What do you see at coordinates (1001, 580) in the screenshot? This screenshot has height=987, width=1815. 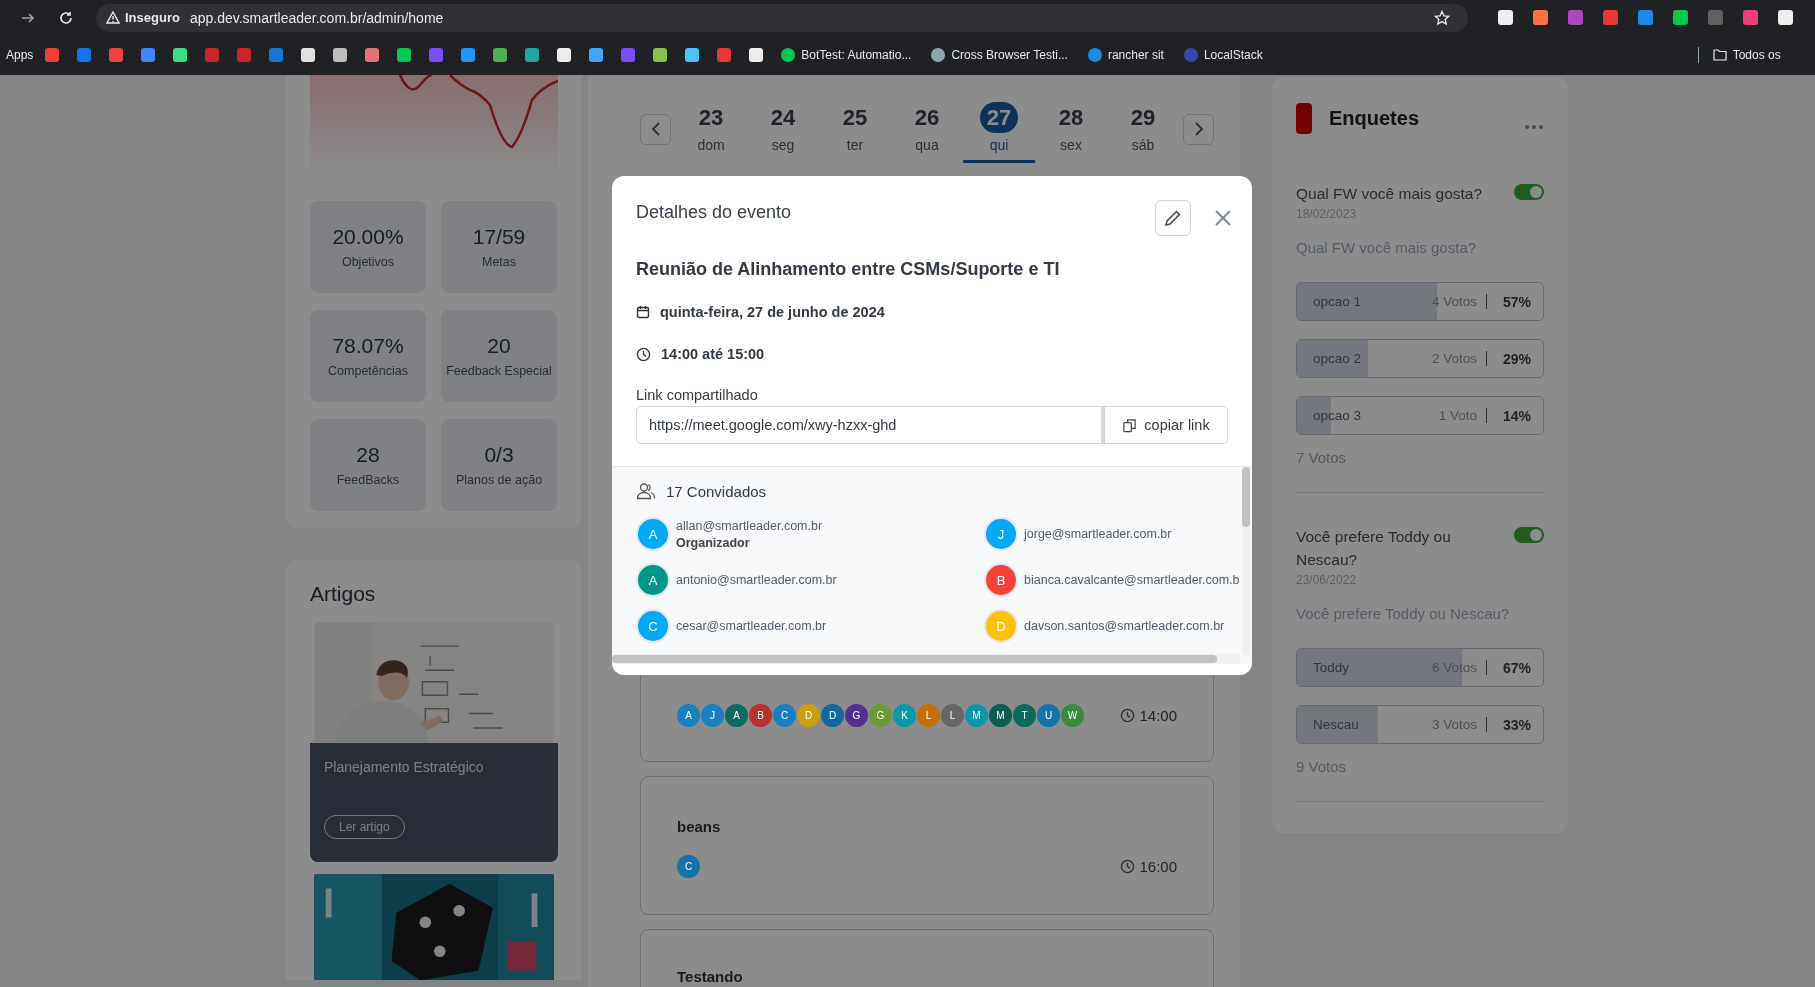 I see `guest-avatar: B` at bounding box center [1001, 580].